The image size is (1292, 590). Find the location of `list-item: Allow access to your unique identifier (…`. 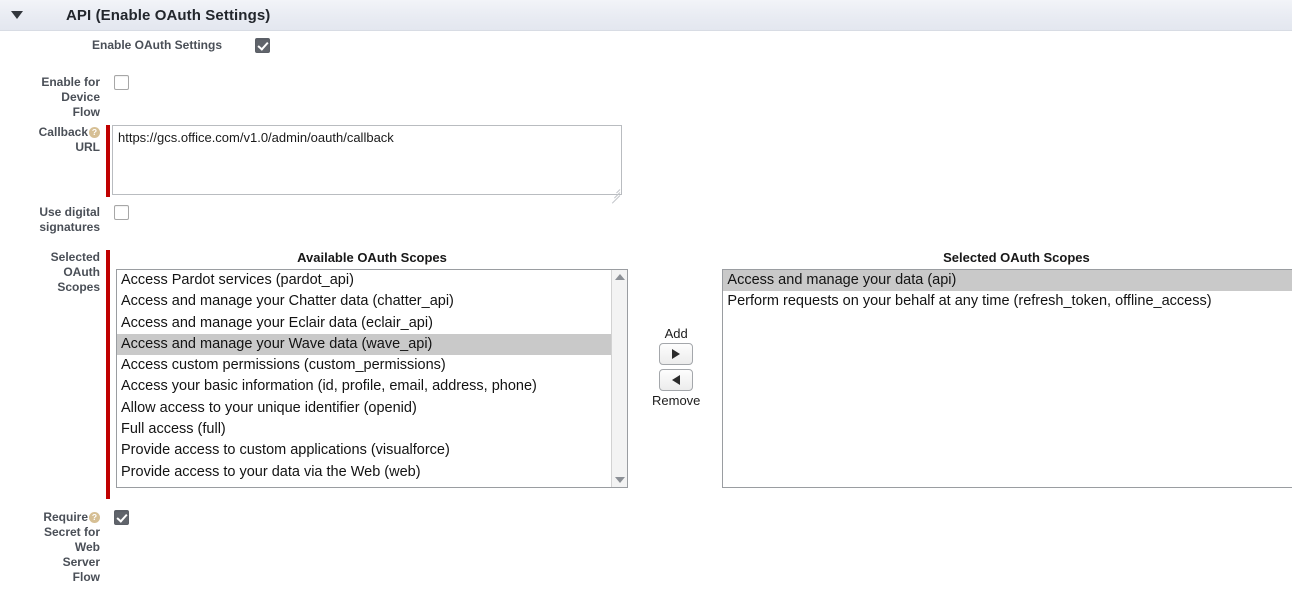

list-item: Allow access to your unique identifier (… is located at coordinates (364, 408).